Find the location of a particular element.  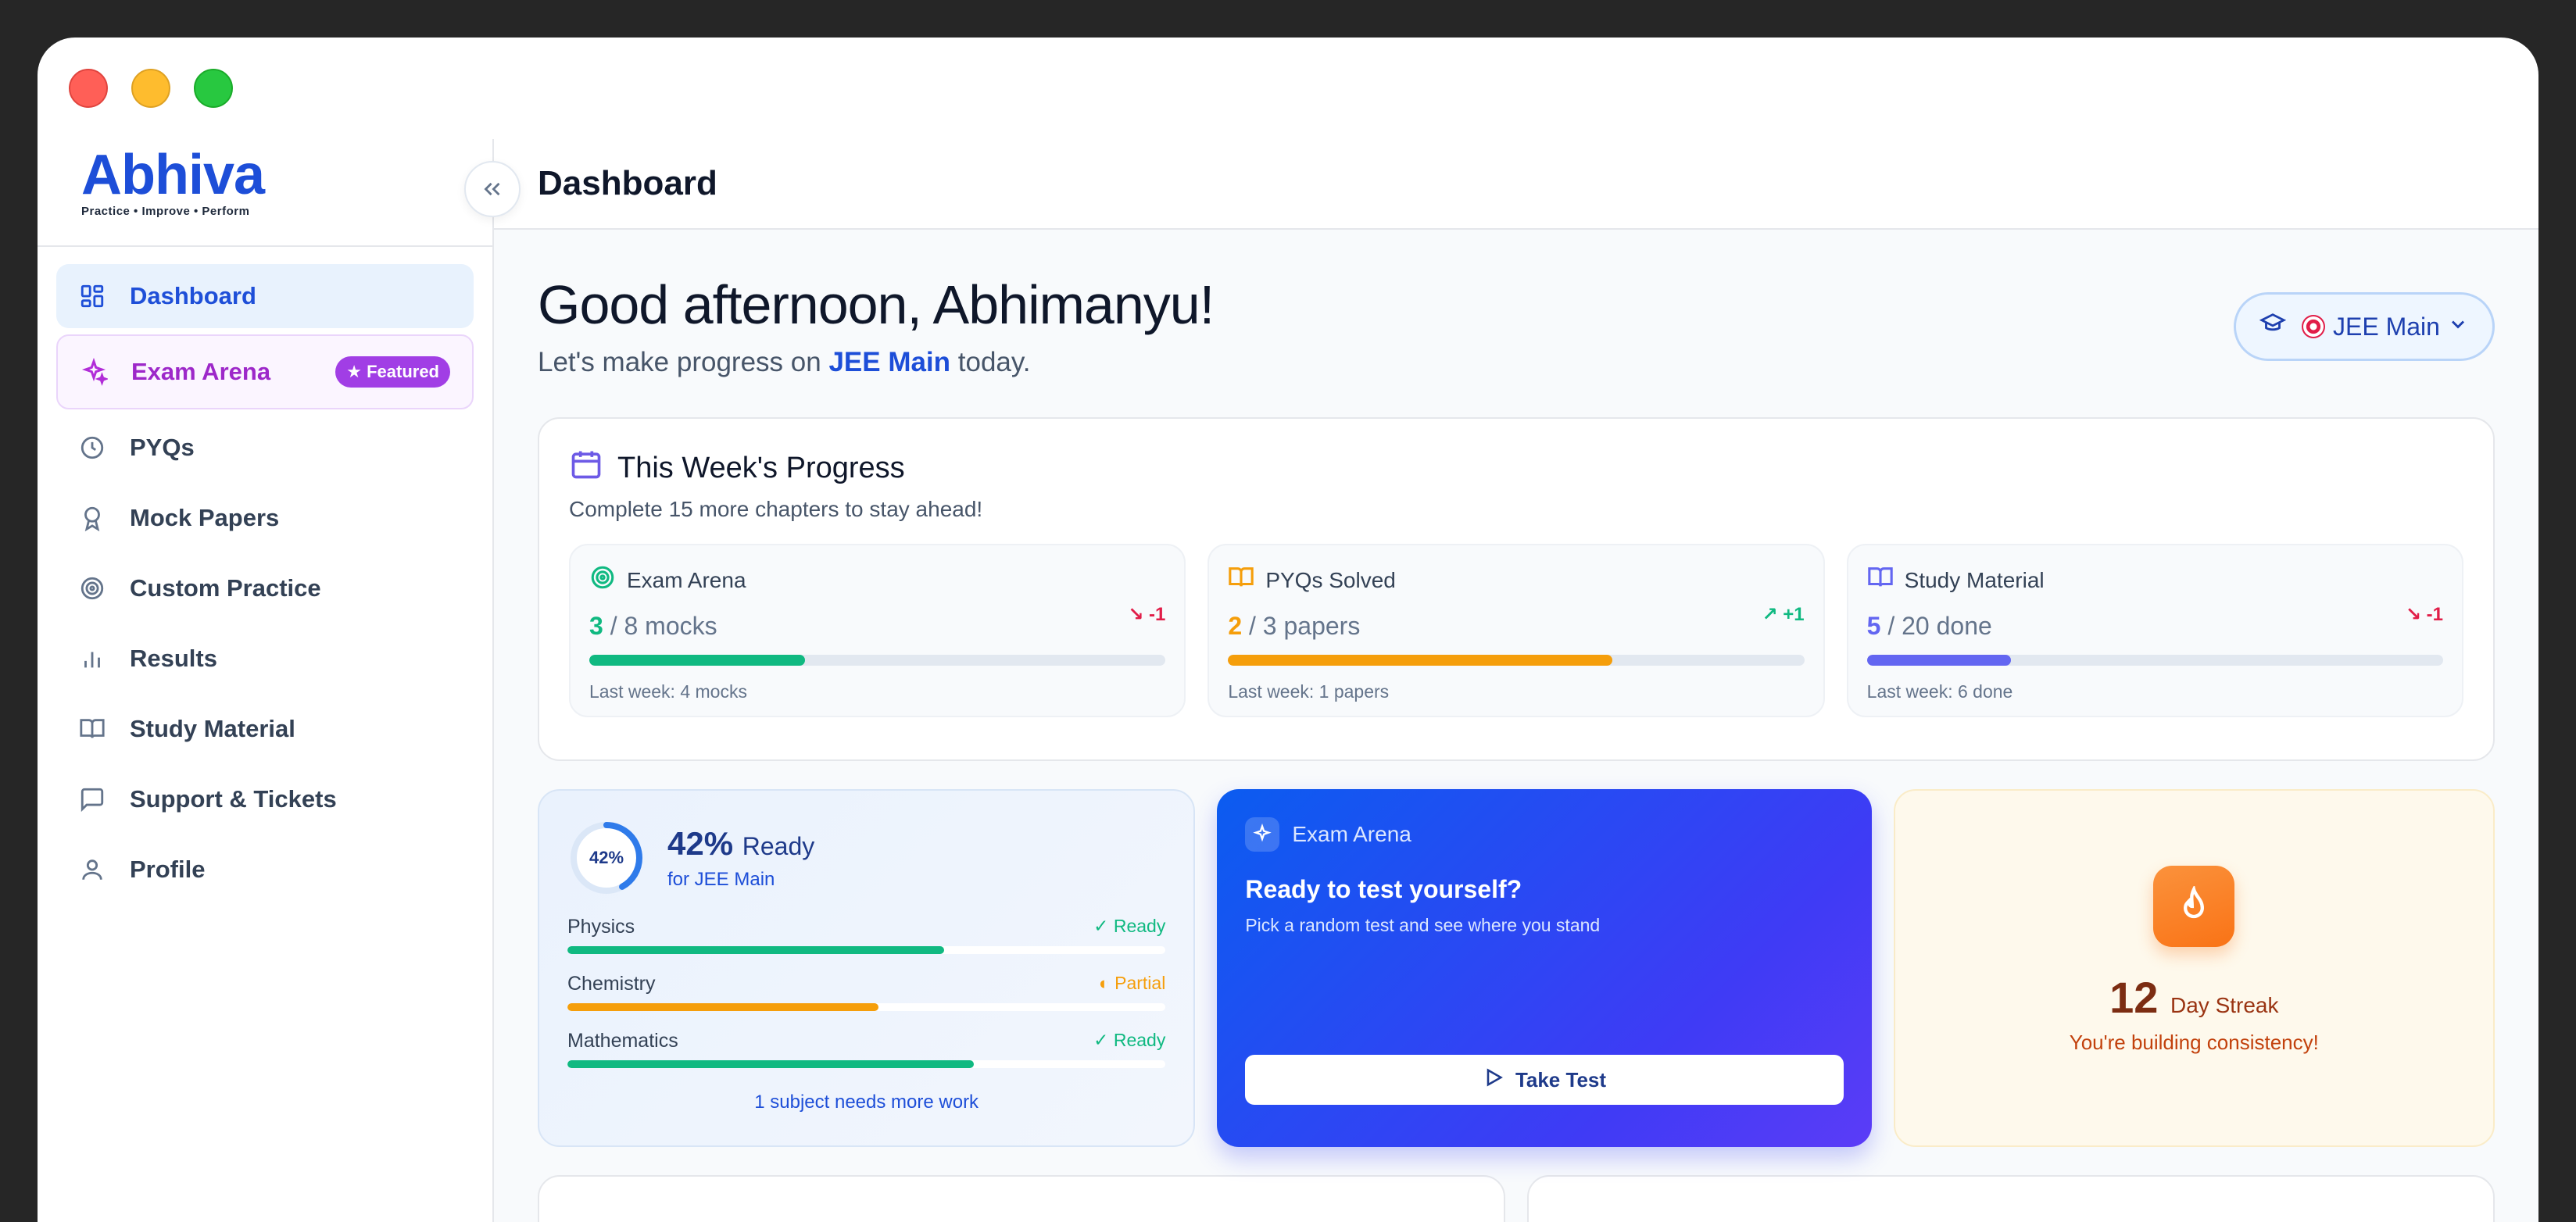

trend-value: +1 is located at coordinates (1794, 614).